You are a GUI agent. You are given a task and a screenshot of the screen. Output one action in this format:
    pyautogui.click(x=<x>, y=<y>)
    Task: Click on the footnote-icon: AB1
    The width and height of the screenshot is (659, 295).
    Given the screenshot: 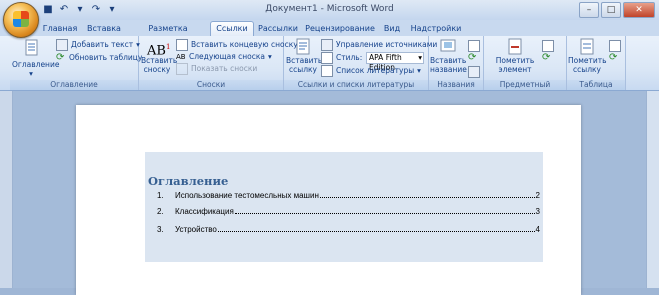 What is the action you would take?
    pyautogui.click(x=159, y=51)
    